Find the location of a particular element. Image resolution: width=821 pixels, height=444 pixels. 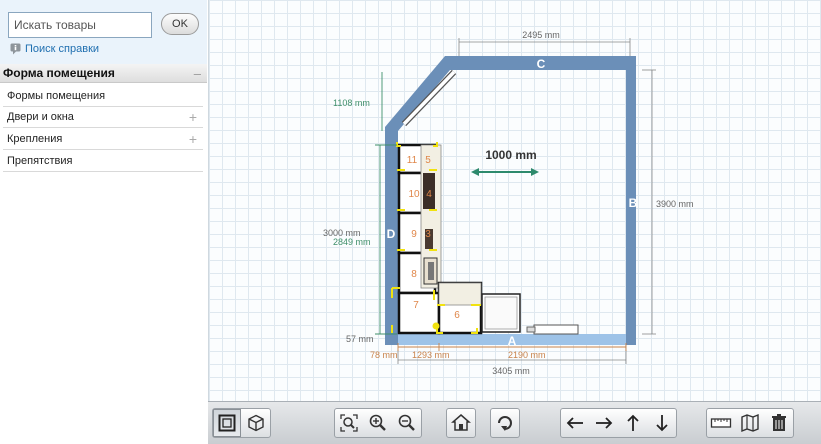

map-button is located at coordinates (750, 423).